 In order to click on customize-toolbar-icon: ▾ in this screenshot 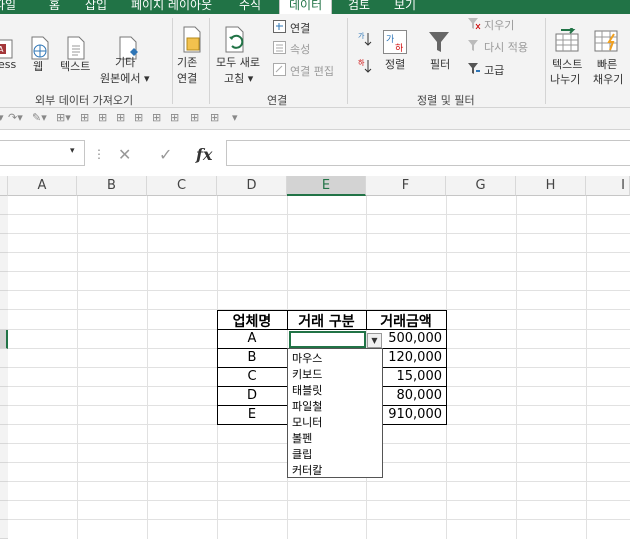, I will do `click(235, 117)`.